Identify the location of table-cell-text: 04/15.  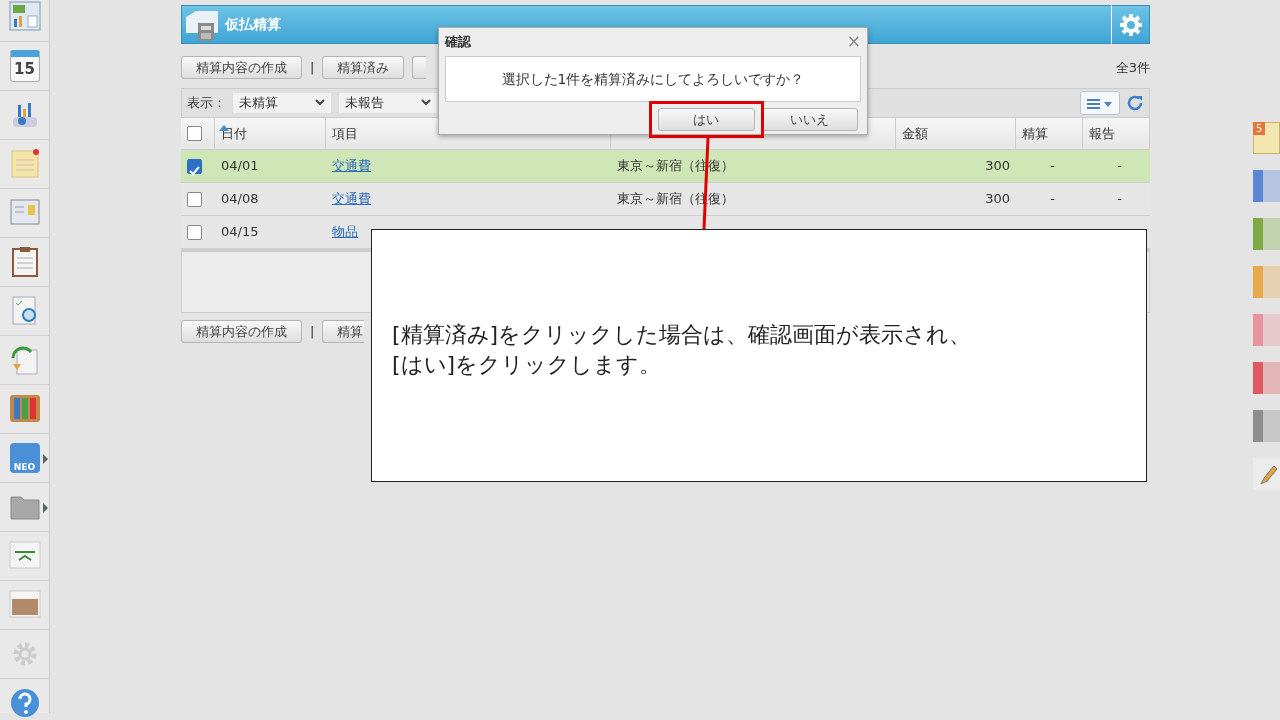
(240, 232).